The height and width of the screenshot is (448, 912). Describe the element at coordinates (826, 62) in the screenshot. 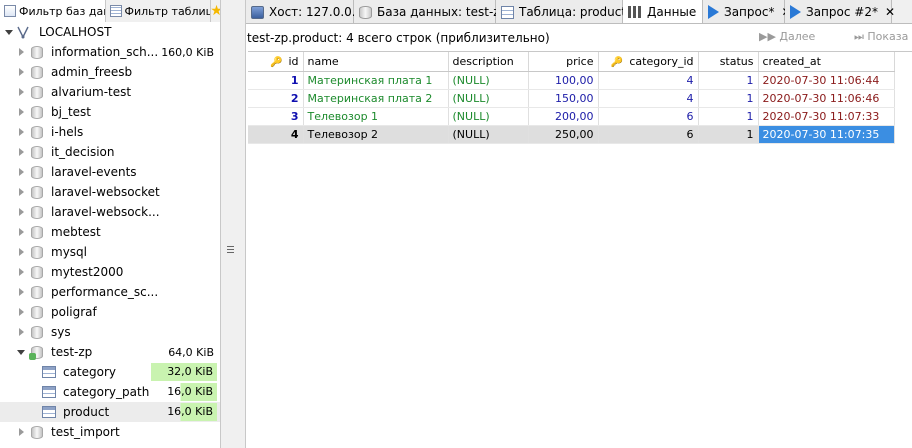

I see `column-header-created-at: created_at` at that location.